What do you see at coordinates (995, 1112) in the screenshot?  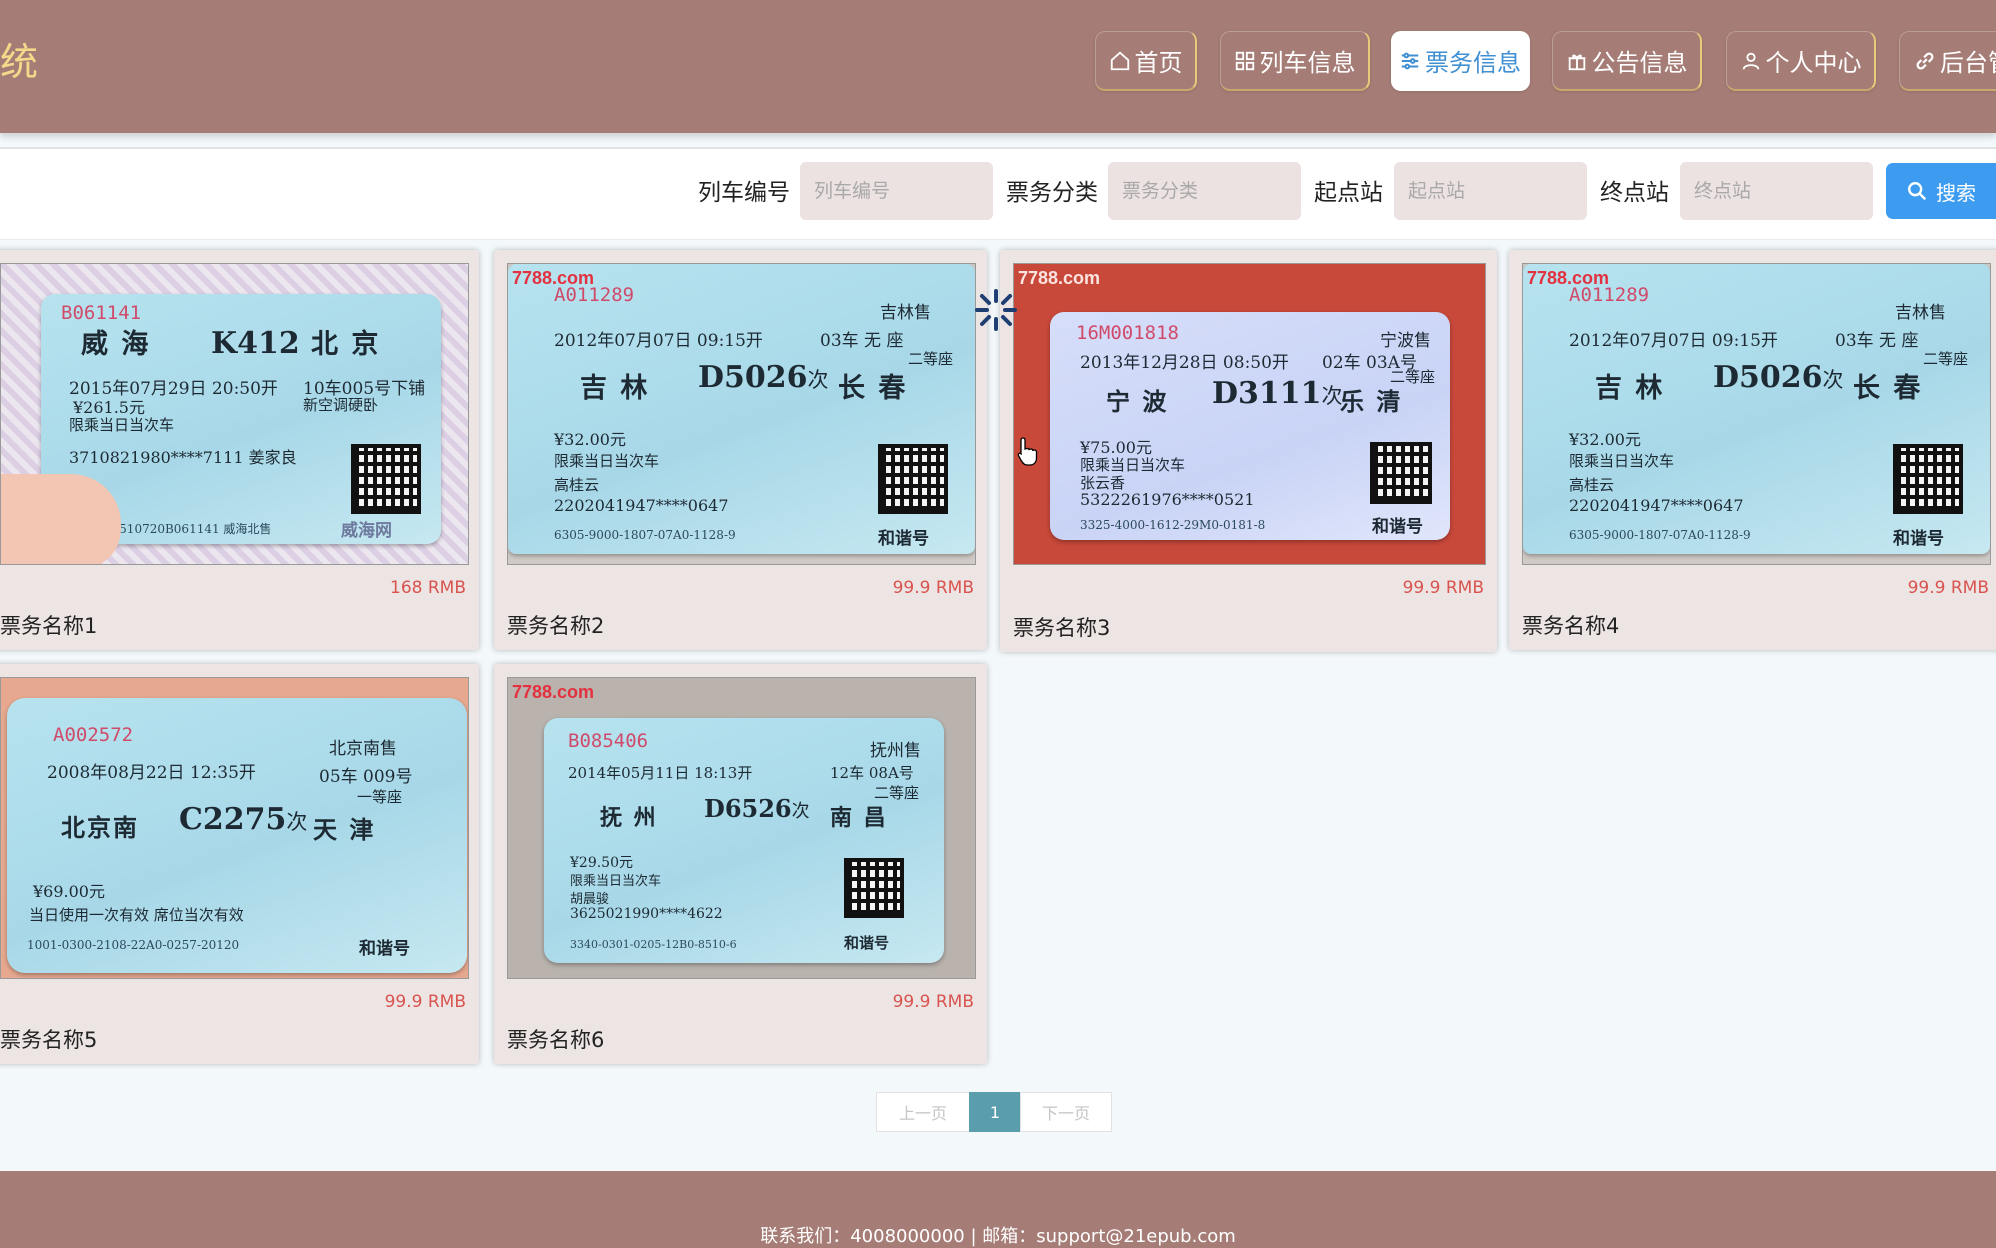 I see `pagination-current-page: 1` at bounding box center [995, 1112].